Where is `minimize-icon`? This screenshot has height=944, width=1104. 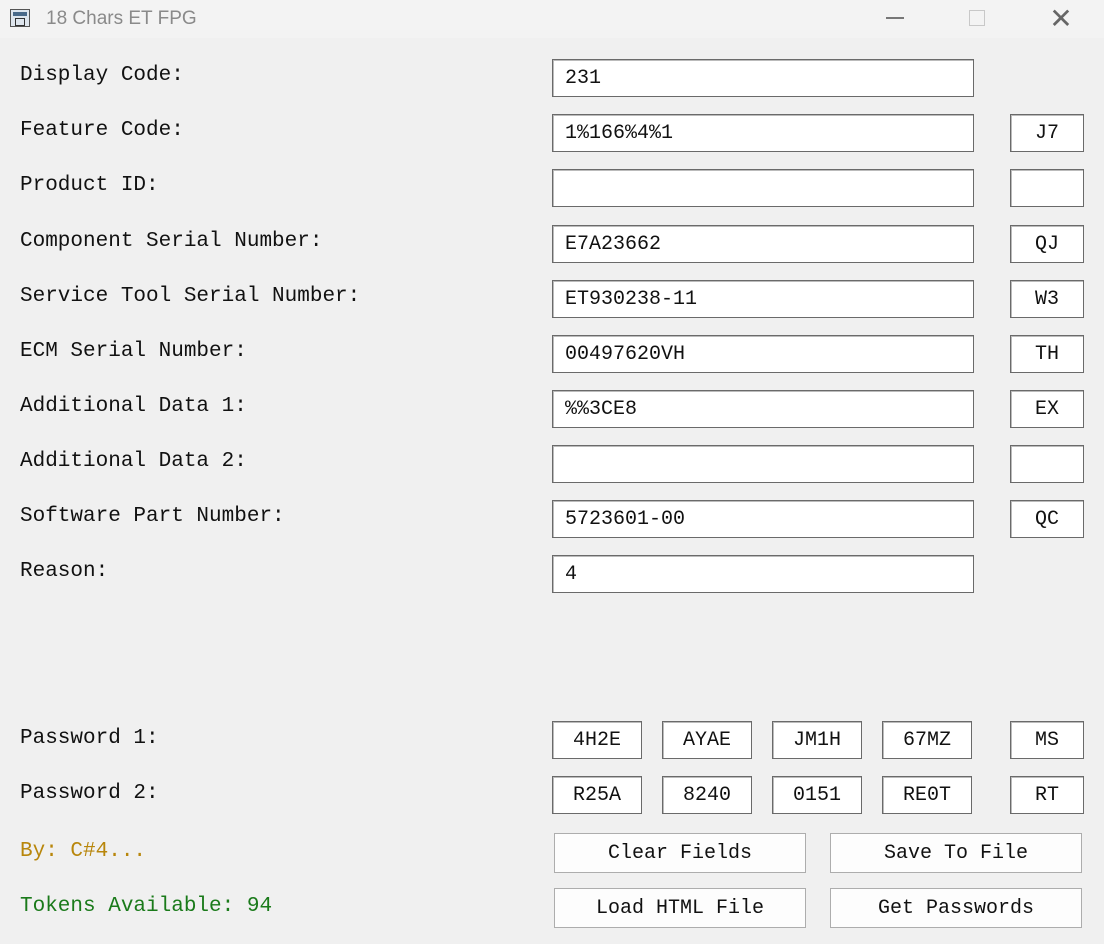
minimize-icon is located at coordinates (895, 18).